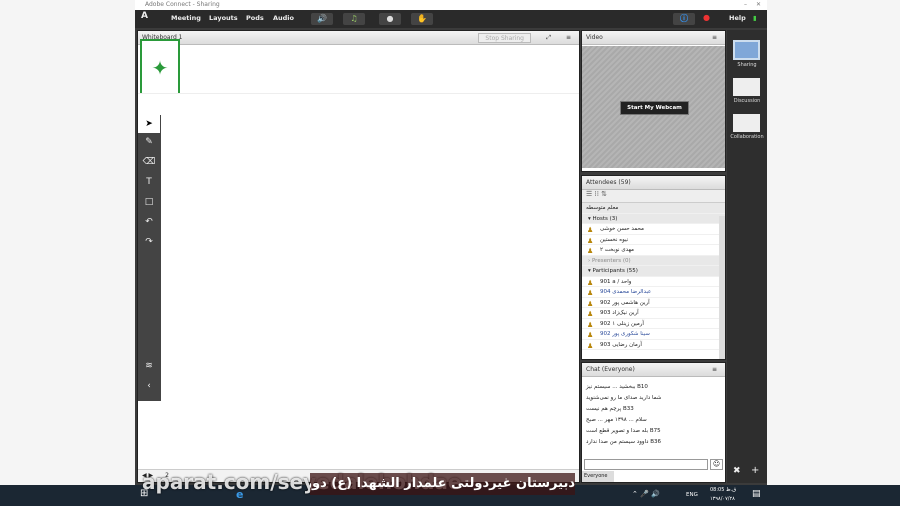 Image resolution: width=900 pixels, height=506 pixels. I want to click on add-layout-icon: +, so click(755, 470).